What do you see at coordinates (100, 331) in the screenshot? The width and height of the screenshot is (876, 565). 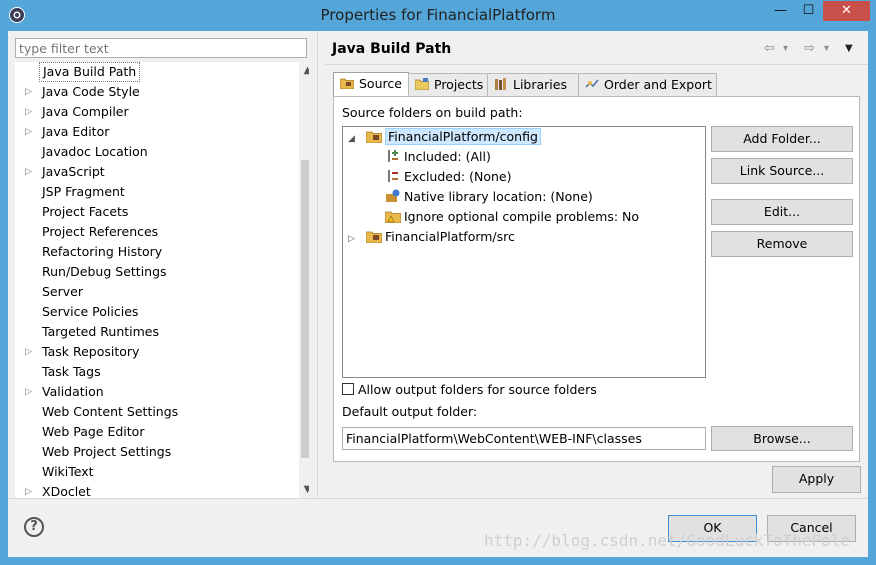 I see `sidebar-item-label: Targeted Runtimes` at bounding box center [100, 331].